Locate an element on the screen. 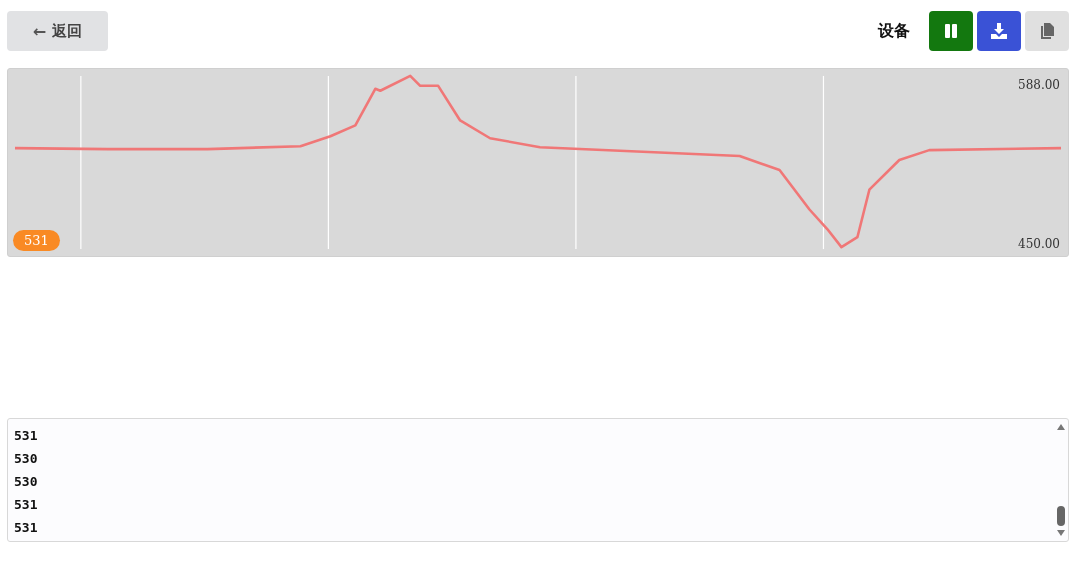 Image resolution: width=1080 pixels, height=568 pixels. download-button is located at coordinates (999, 31).